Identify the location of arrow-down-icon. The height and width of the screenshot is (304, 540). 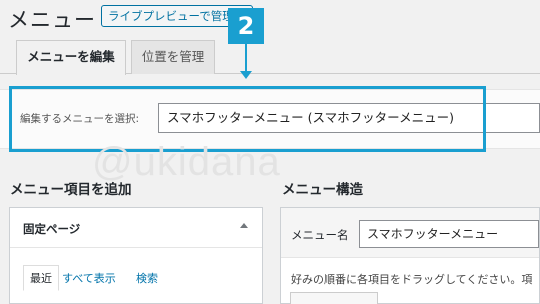
(246, 75).